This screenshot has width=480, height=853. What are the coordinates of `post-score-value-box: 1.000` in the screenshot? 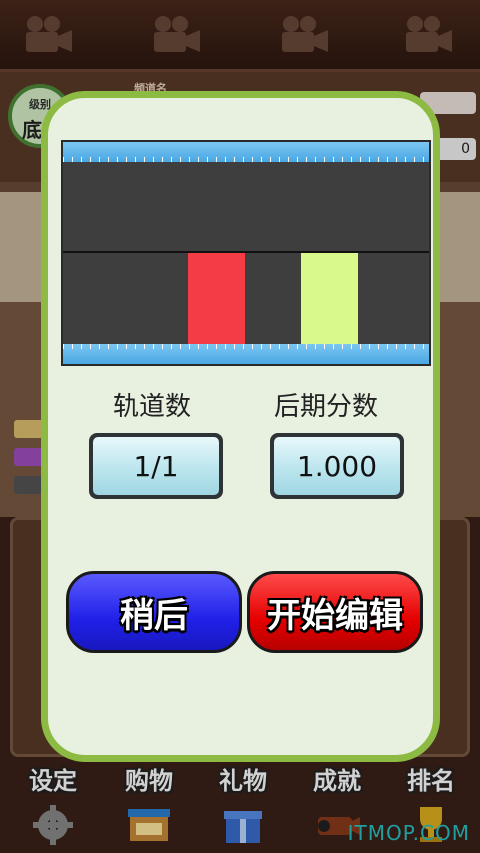 It's located at (337, 466).